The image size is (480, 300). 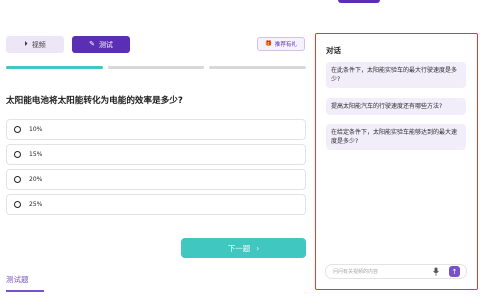 What do you see at coordinates (359, 1) in the screenshot?
I see `top-accent-bar` at bounding box center [359, 1].